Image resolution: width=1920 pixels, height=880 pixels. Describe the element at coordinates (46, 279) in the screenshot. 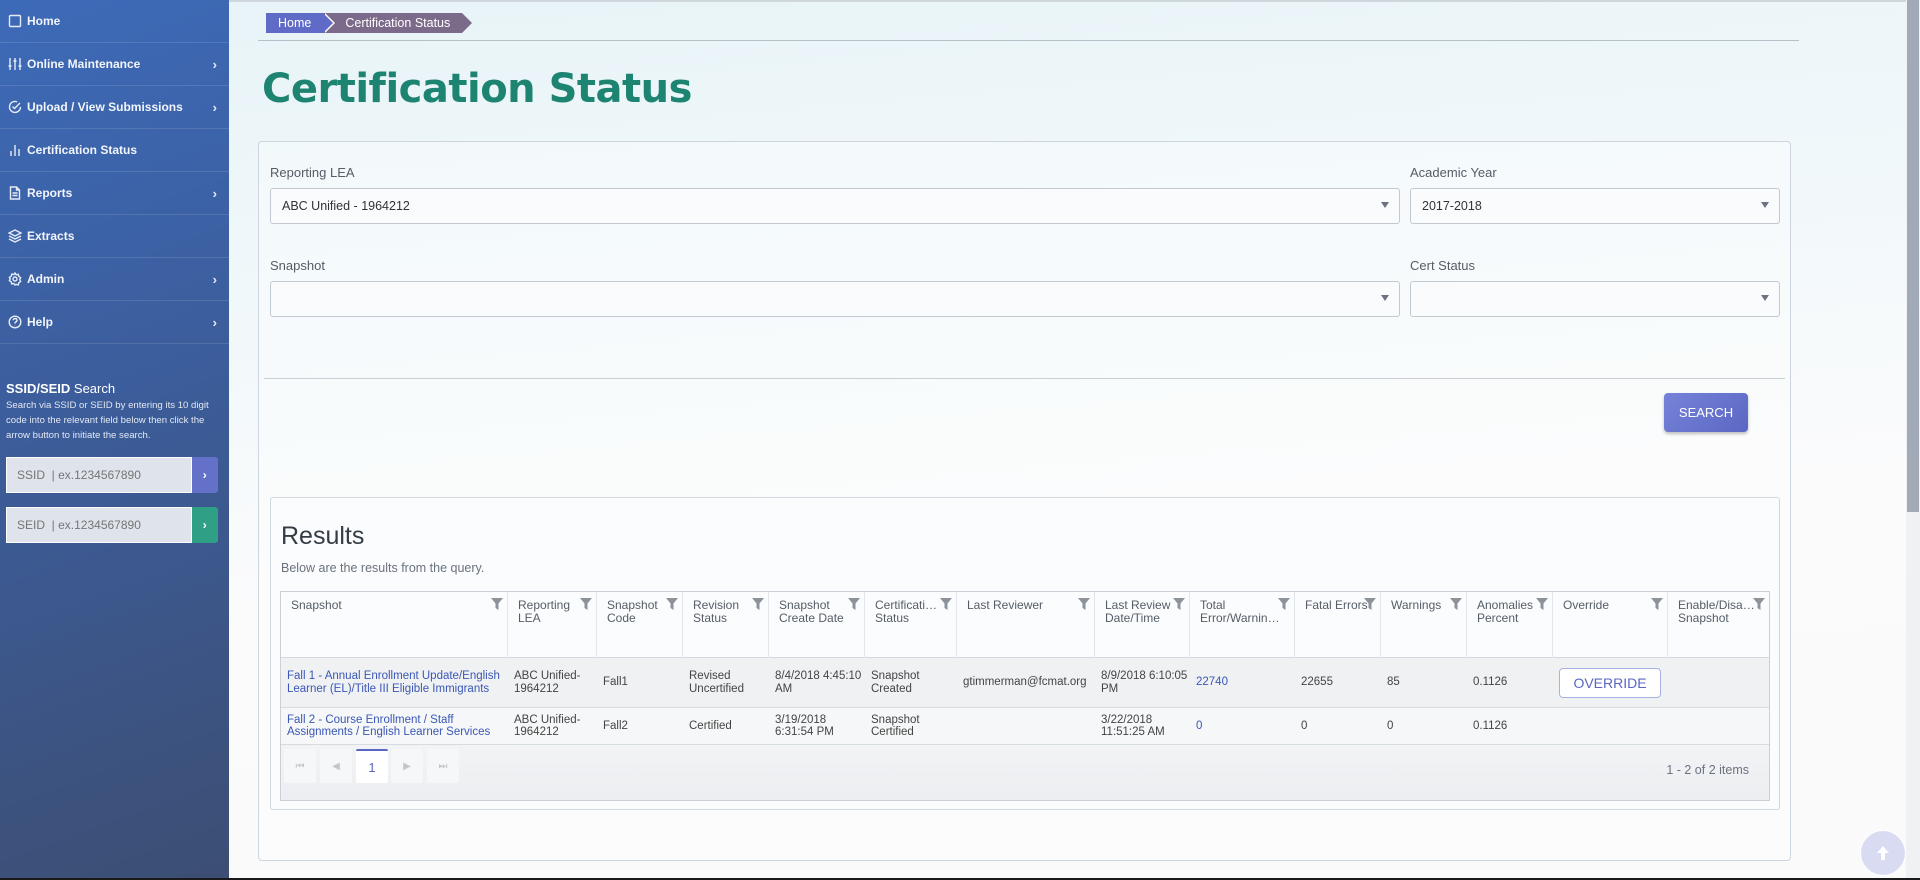

I see `sidebar-item-label: Admin` at that location.